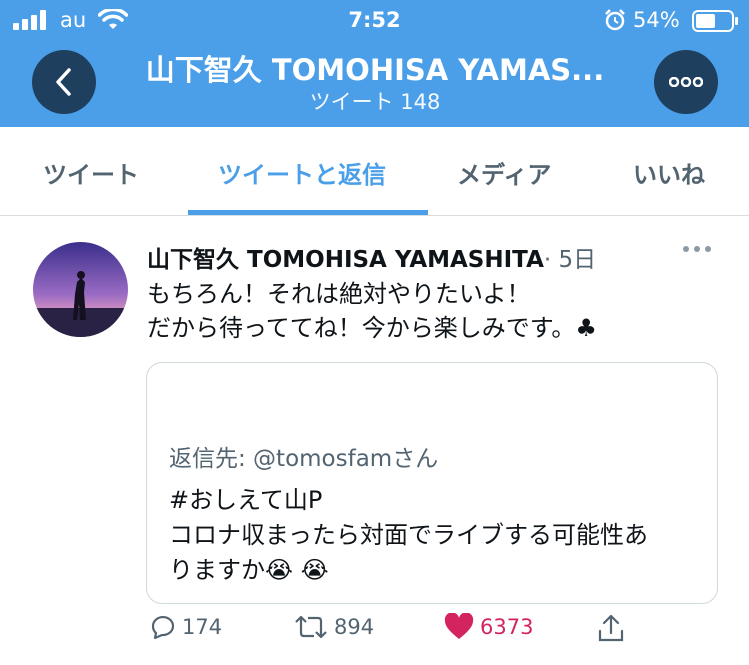 The image size is (749, 665). Describe the element at coordinates (715, 21) in the screenshot. I see `battery-icon` at that location.